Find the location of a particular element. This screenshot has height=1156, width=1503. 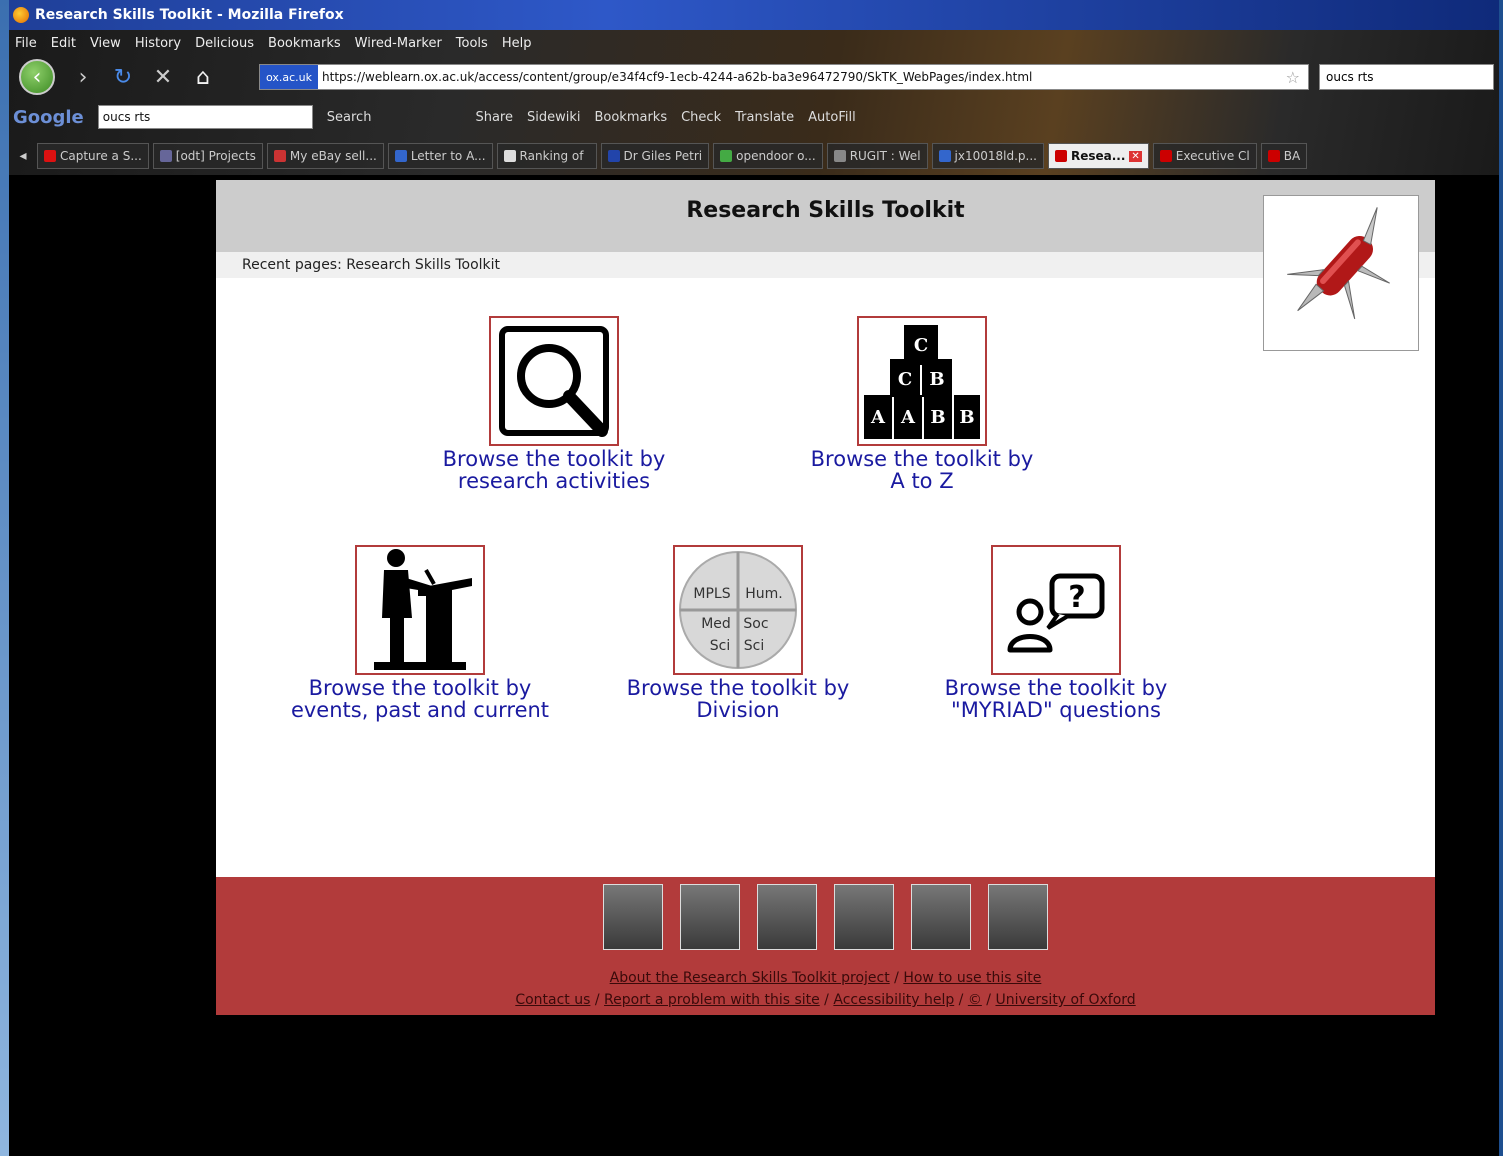

google-logo: Google is located at coordinates (48, 117).